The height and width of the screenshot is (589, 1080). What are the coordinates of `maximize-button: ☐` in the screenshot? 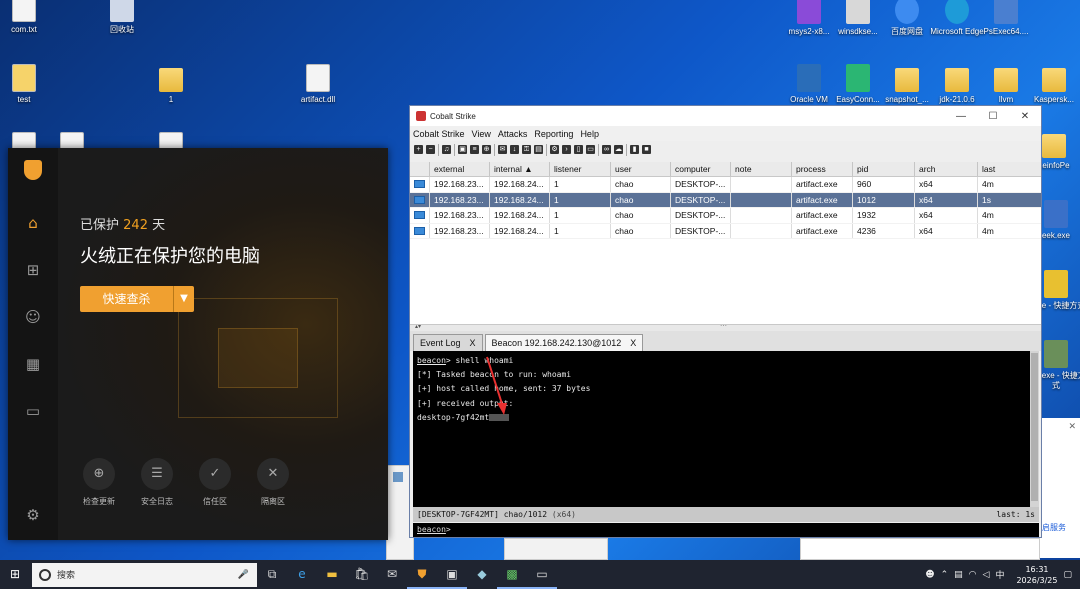 It's located at (993, 116).